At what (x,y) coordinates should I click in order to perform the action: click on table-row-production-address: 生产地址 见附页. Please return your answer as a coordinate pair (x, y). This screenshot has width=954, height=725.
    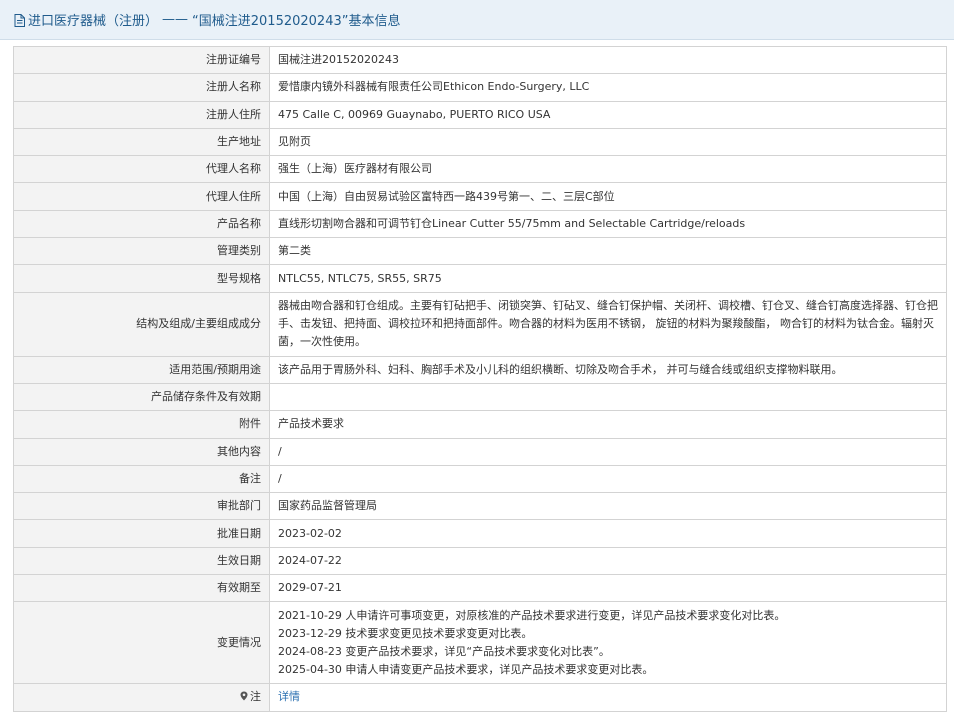
    Looking at the image, I should click on (480, 142).